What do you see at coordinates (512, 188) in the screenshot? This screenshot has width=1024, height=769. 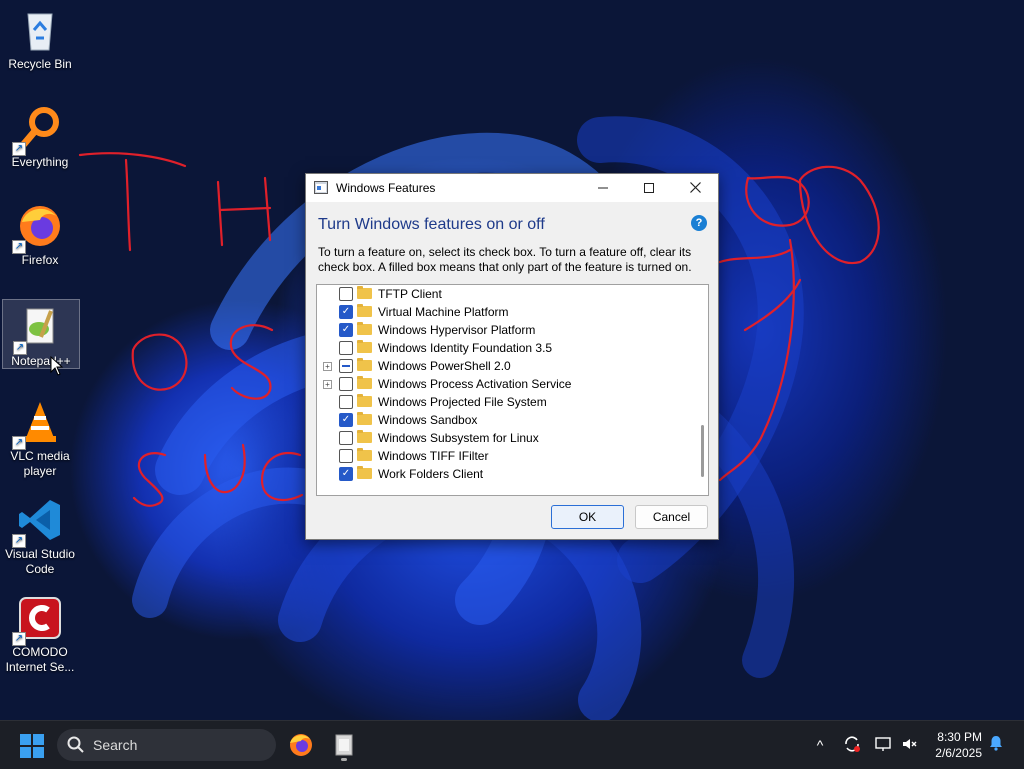 I see `dialog-titlebar: Windows Features` at bounding box center [512, 188].